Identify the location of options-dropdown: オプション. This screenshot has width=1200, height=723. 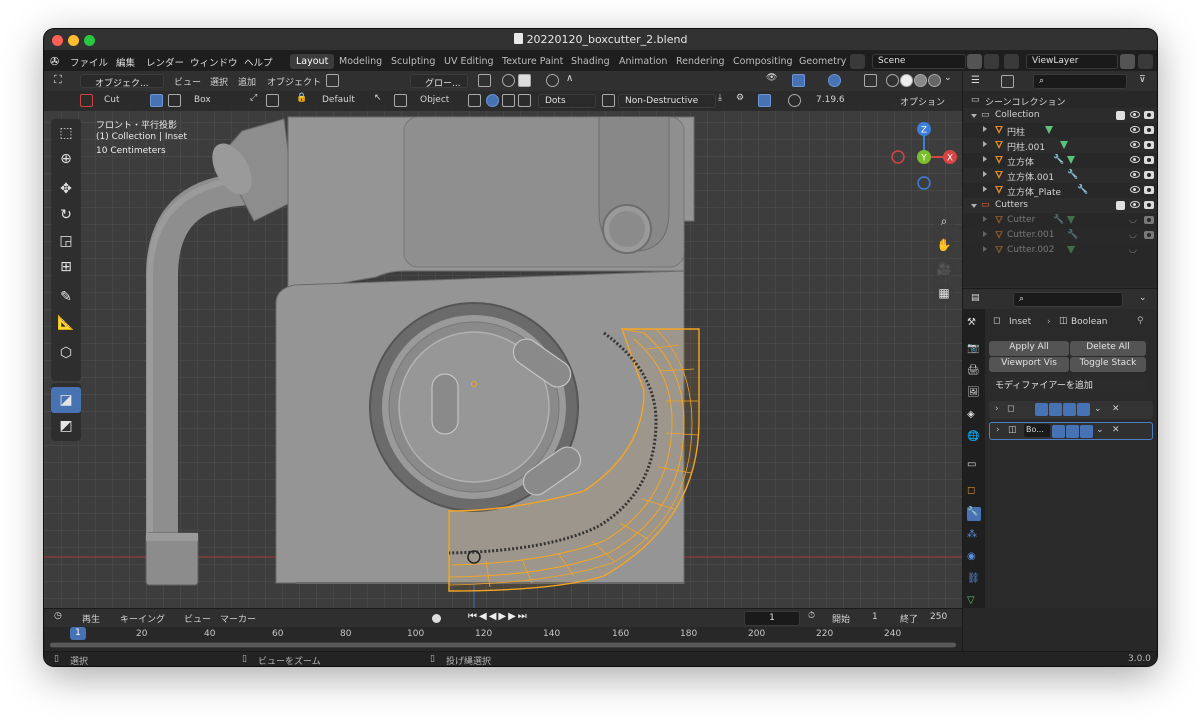
(922, 101).